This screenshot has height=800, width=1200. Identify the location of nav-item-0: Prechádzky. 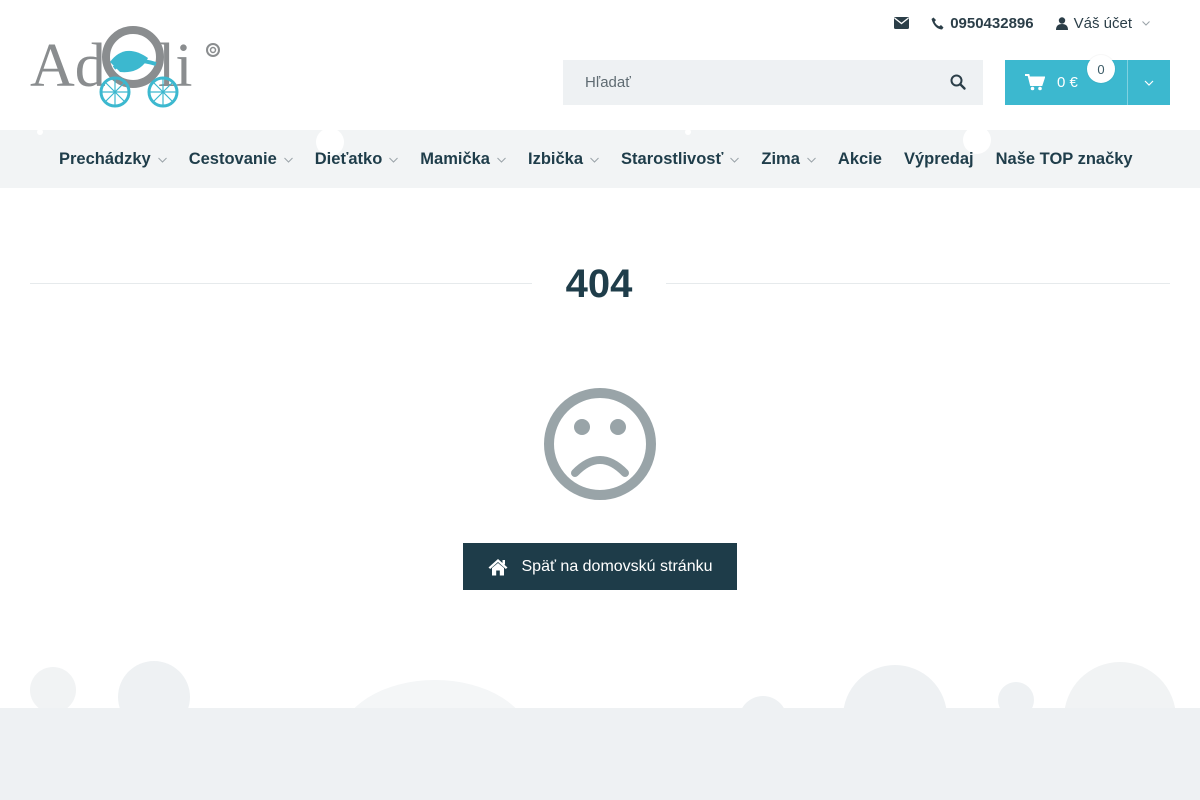
(113, 159).